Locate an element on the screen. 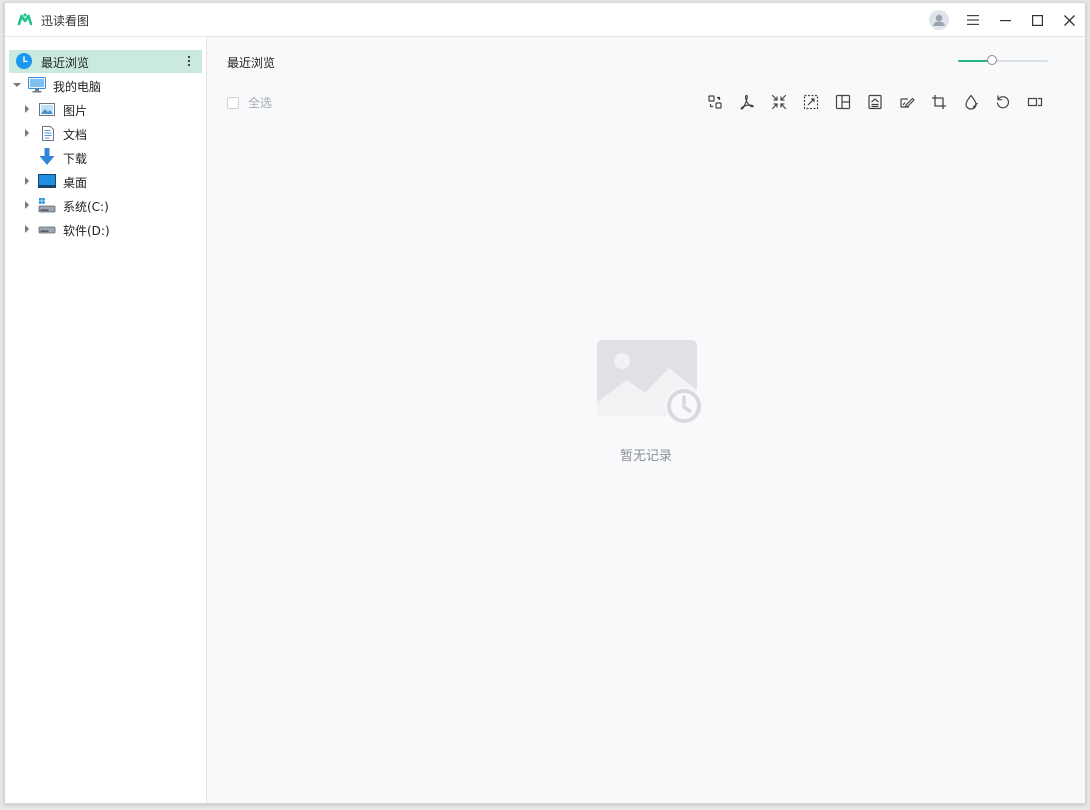  close-icon is located at coordinates (1069, 20).